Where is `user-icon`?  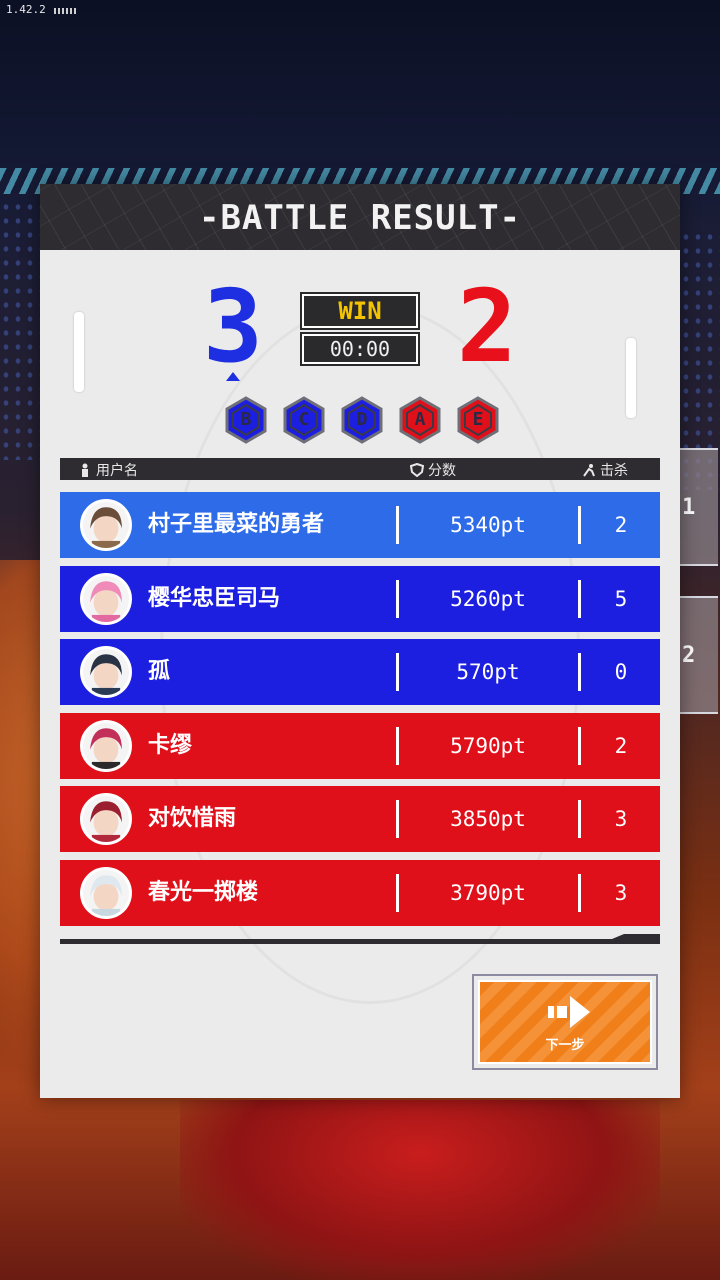
user-icon is located at coordinates (85, 470).